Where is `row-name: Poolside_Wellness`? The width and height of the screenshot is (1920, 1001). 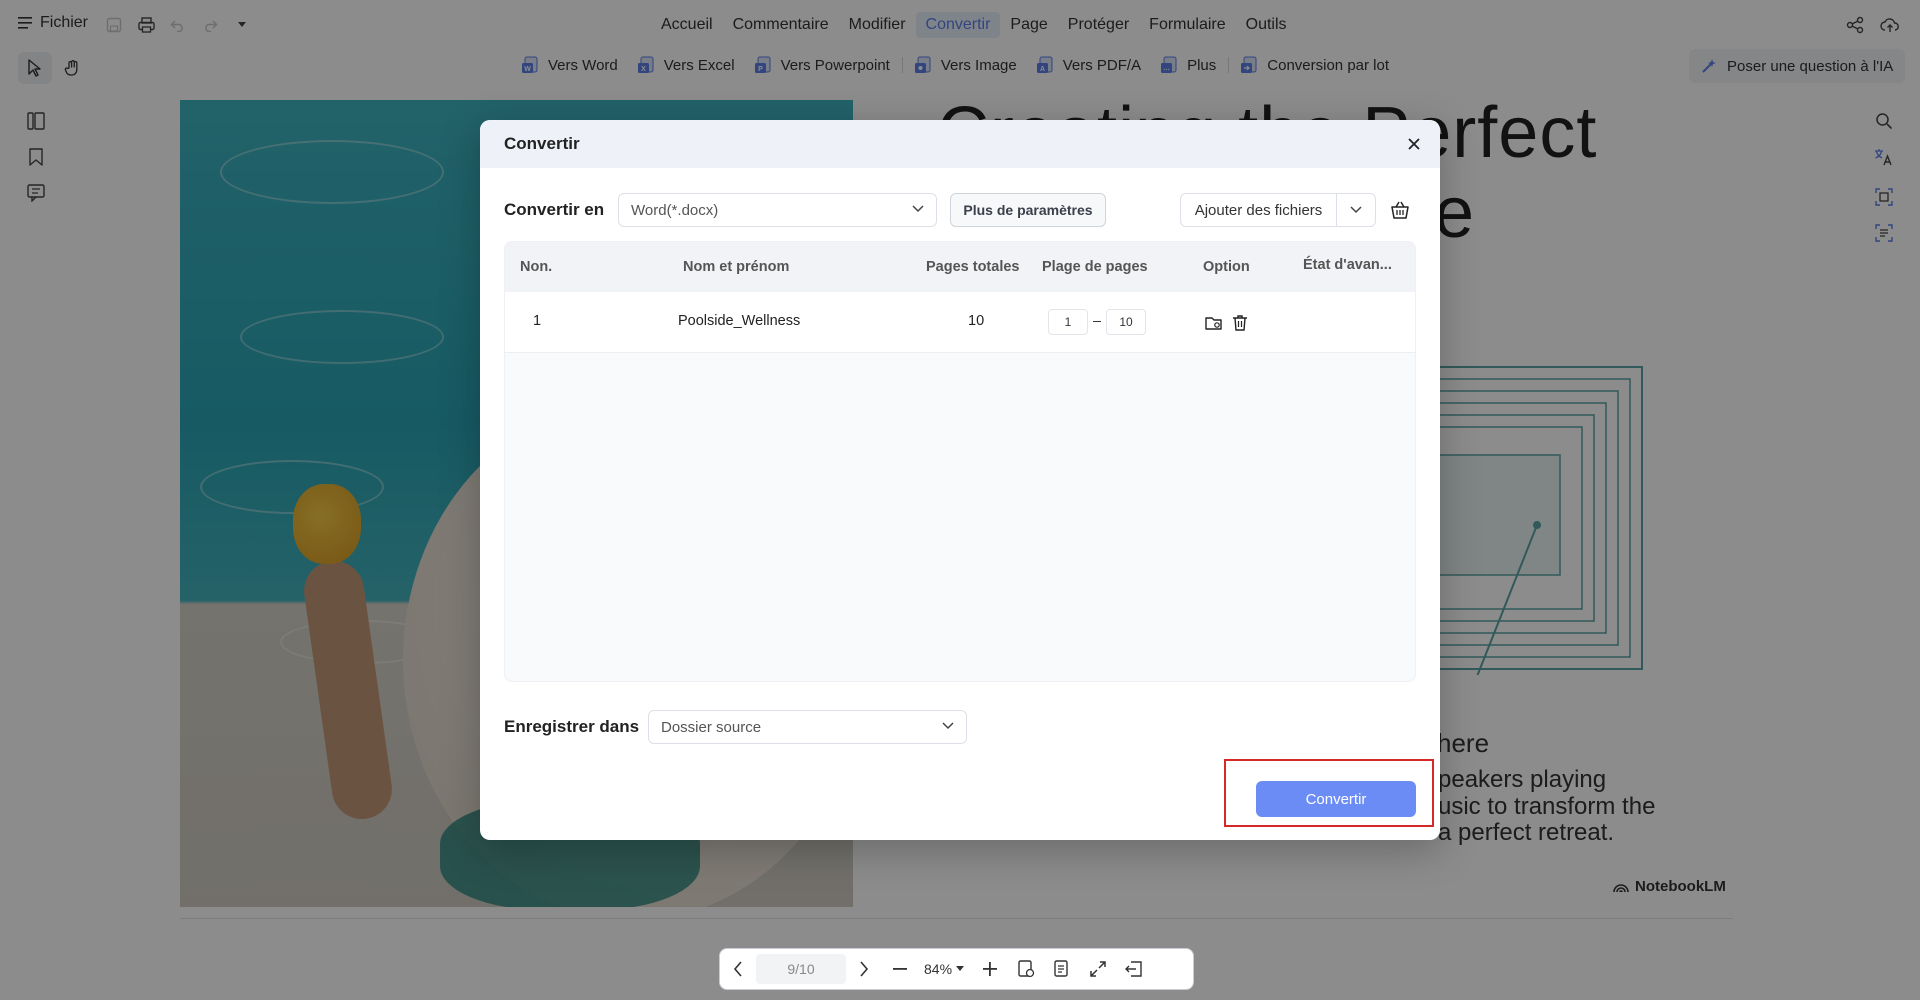 row-name: Poolside_Wellness is located at coordinates (739, 321).